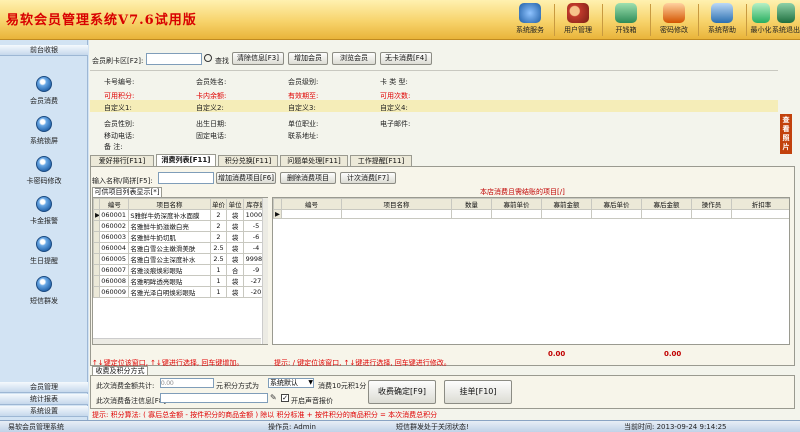 This screenshot has width=800, height=432. What do you see at coordinates (44, 204) in the screenshot?
I see `alert-icon` at bounding box center [44, 204].